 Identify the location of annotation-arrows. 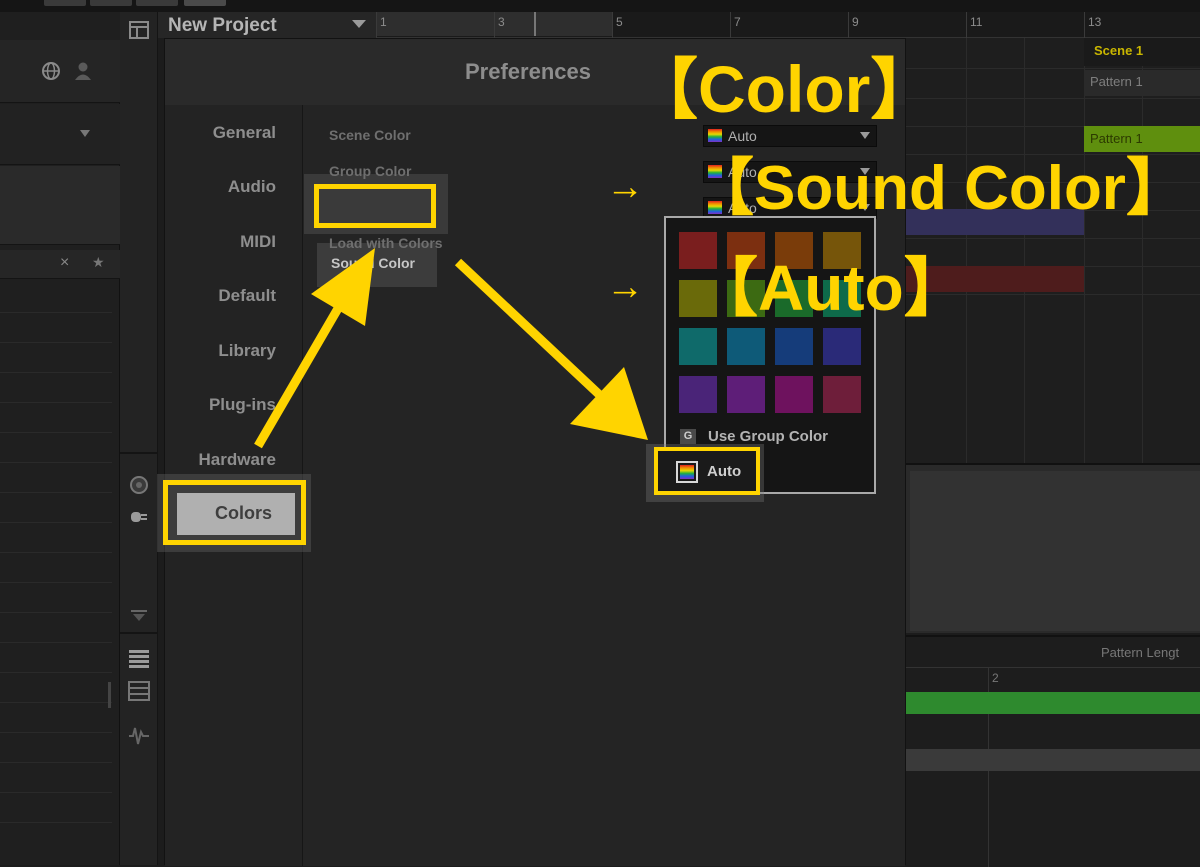
(451, 348).